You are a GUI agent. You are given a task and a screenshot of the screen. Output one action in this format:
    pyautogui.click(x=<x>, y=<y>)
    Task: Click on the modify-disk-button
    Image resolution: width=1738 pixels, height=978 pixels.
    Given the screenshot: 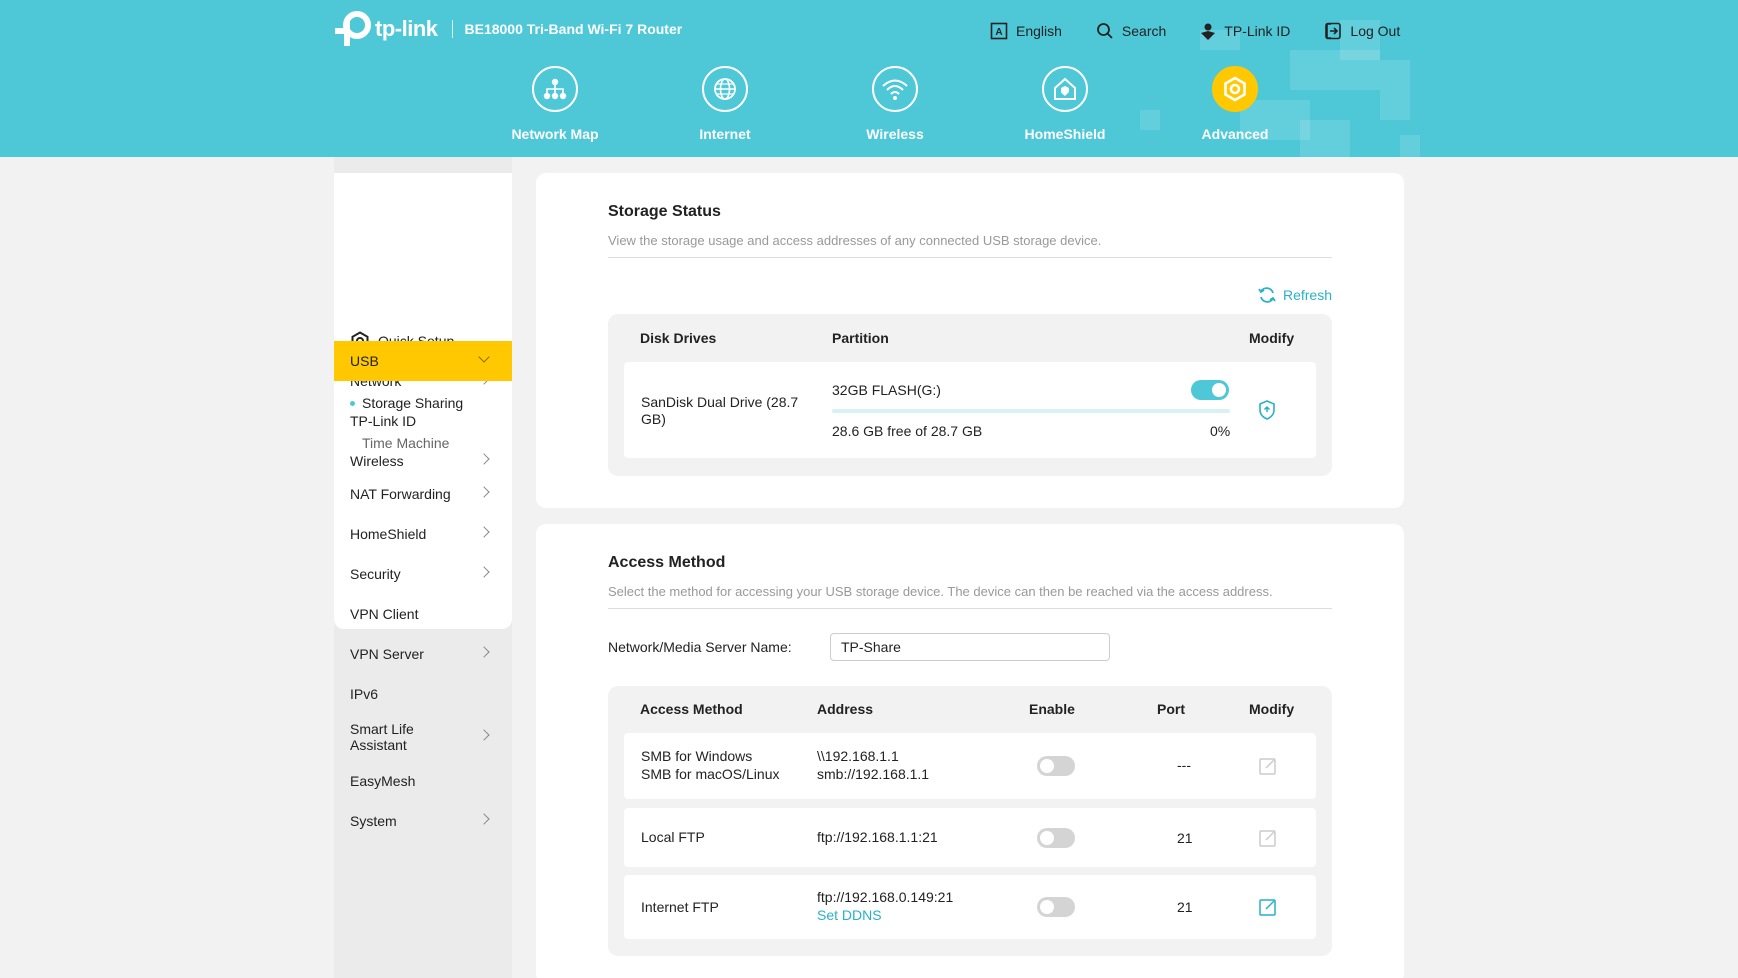 What is the action you would take?
    pyautogui.click(x=1267, y=411)
    